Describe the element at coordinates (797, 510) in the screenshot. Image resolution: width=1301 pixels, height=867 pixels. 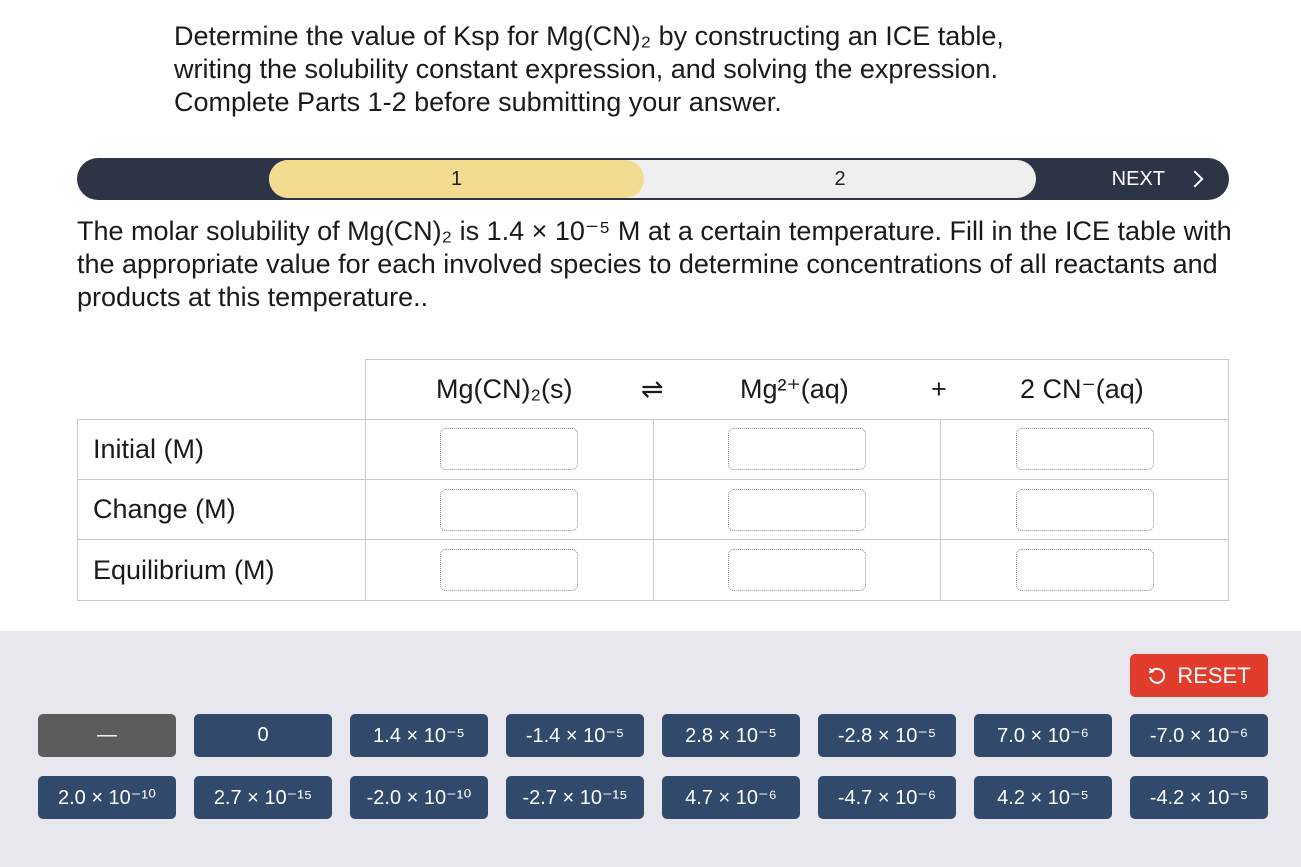
I see `drop-slot-change-mg` at that location.